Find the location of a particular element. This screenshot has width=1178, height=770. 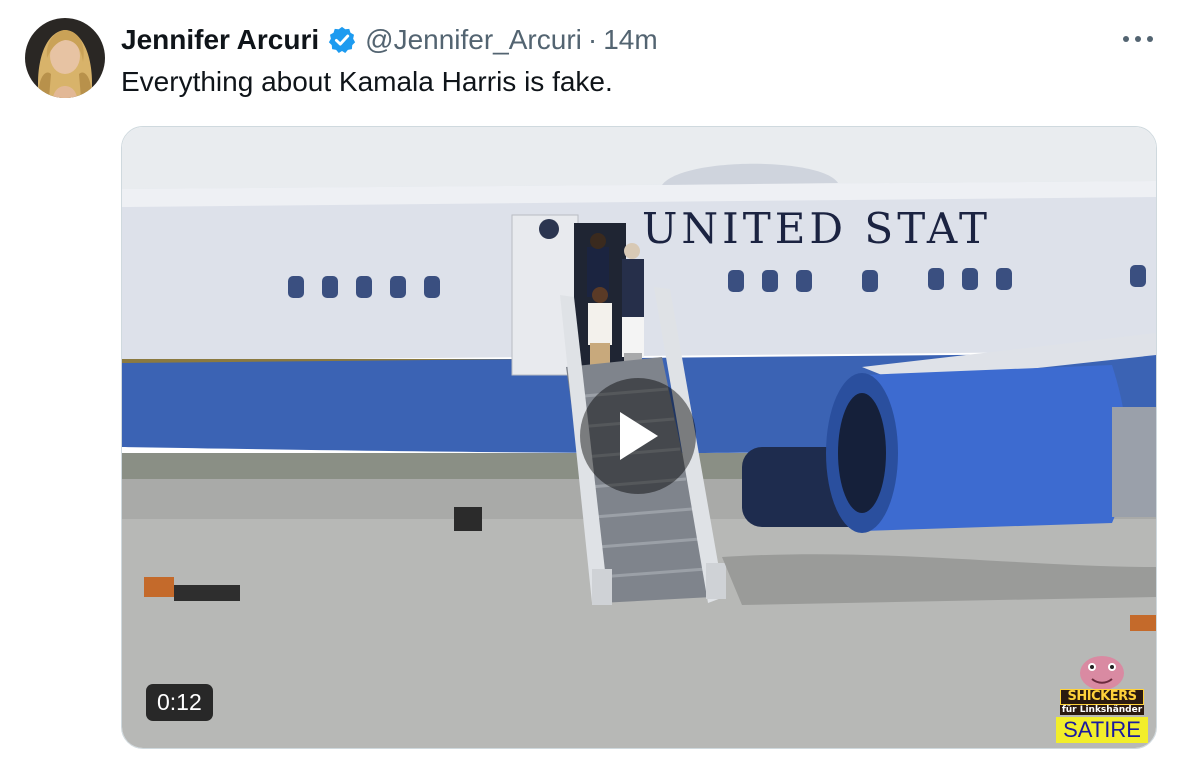

play-button is located at coordinates (638, 436).